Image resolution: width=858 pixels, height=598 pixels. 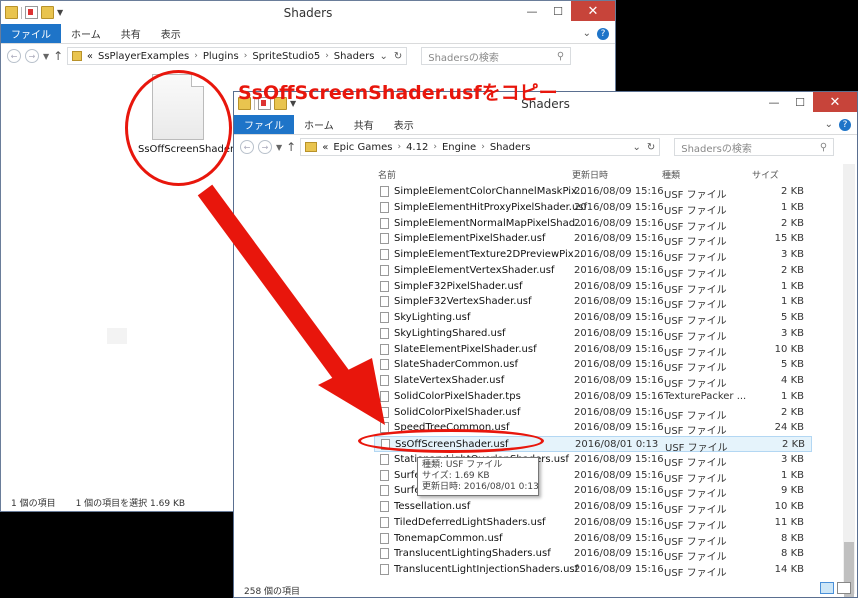 What do you see at coordinates (480, 487) in the screenshot?
I see `tooltip-date: 更新日時: 2016/08/01 0:13` at bounding box center [480, 487].